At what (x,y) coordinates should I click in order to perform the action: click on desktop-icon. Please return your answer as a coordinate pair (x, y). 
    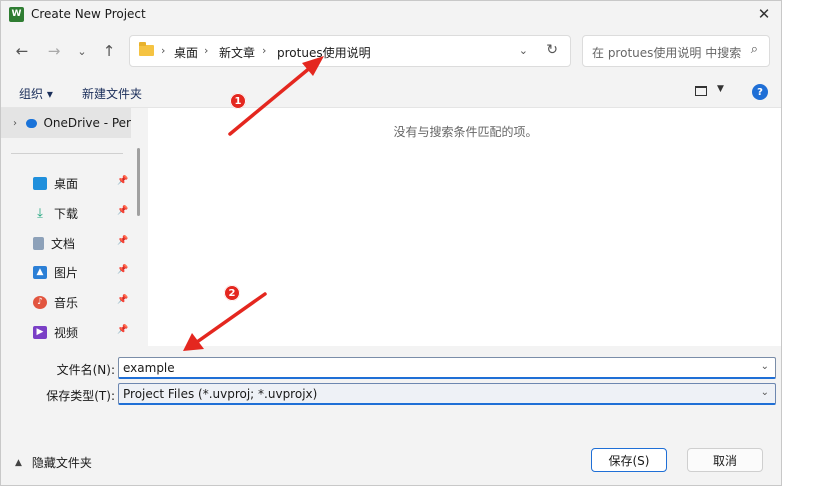
    Looking at the image, I should click on (40, 183).